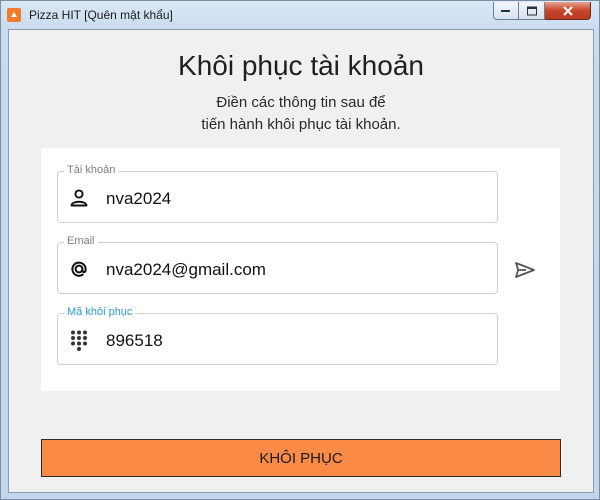 The image size is (600, 500). What do you see at coordinates (134, 341) in the screenshot?
I see `recovery-code-input: 896518` at bounding box center [134, 341].